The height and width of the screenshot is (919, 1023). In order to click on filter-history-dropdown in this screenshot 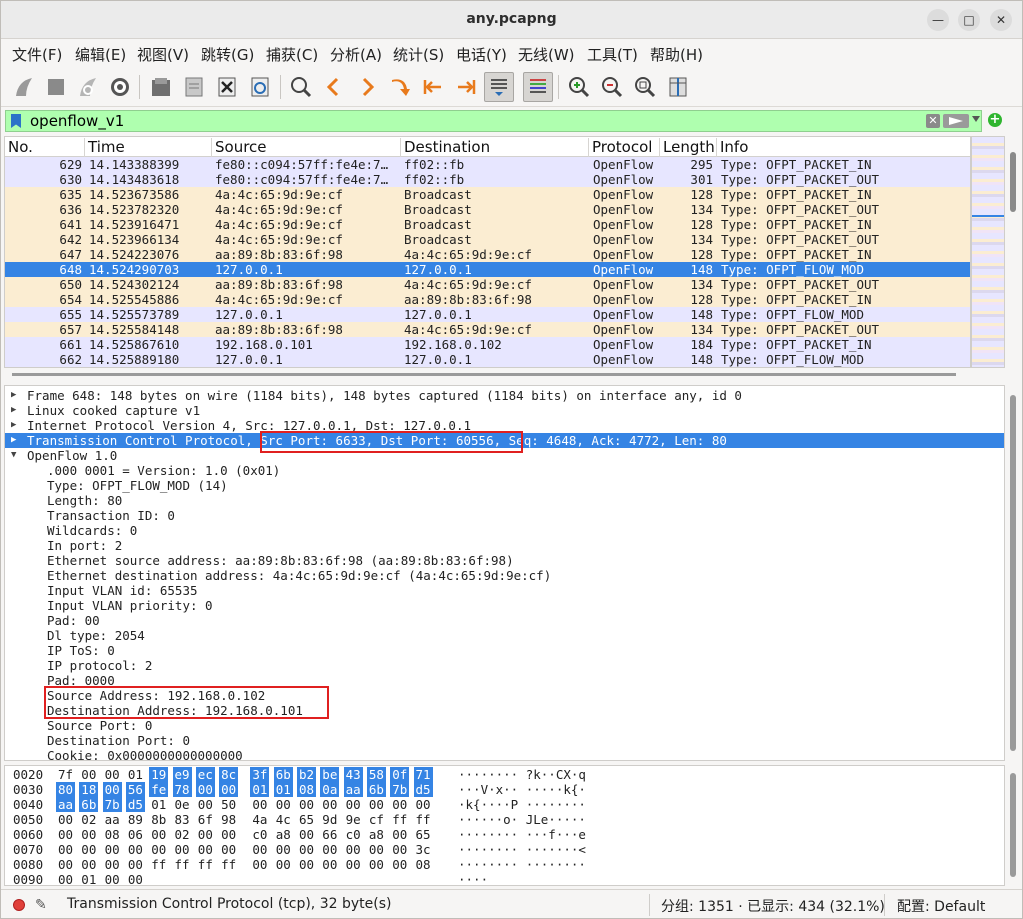, I will do `click(976, 119)`.